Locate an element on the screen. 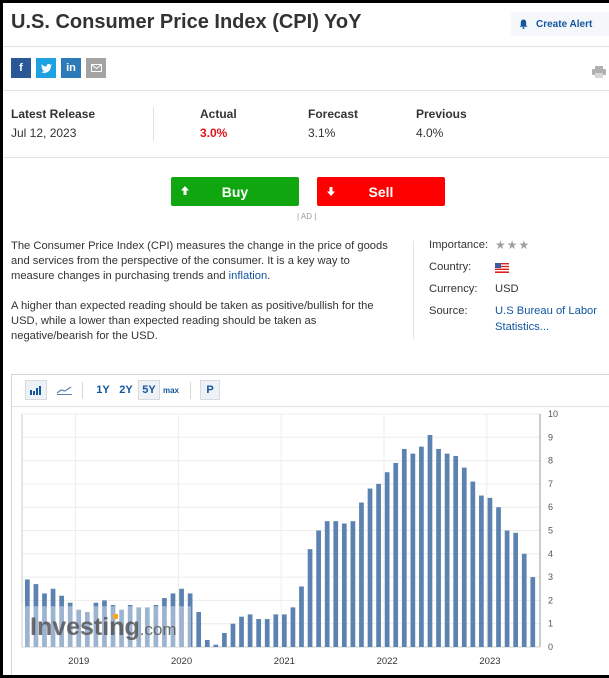  source-label: Source: is located at coordinates (448, 311).